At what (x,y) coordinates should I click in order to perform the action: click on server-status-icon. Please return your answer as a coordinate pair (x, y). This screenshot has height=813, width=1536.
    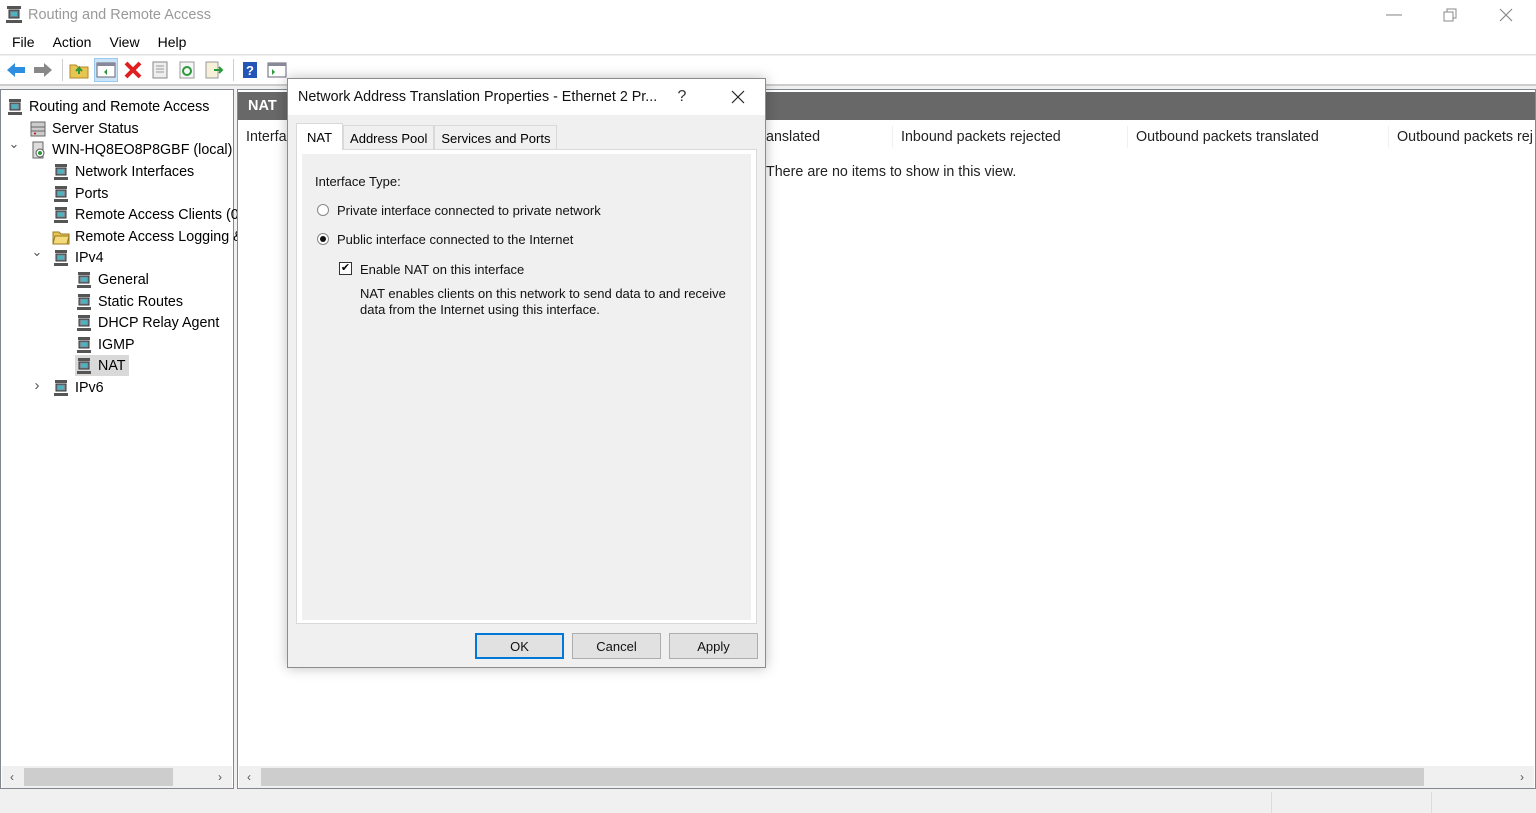
    Looking at the image, I should click on (38, 128).